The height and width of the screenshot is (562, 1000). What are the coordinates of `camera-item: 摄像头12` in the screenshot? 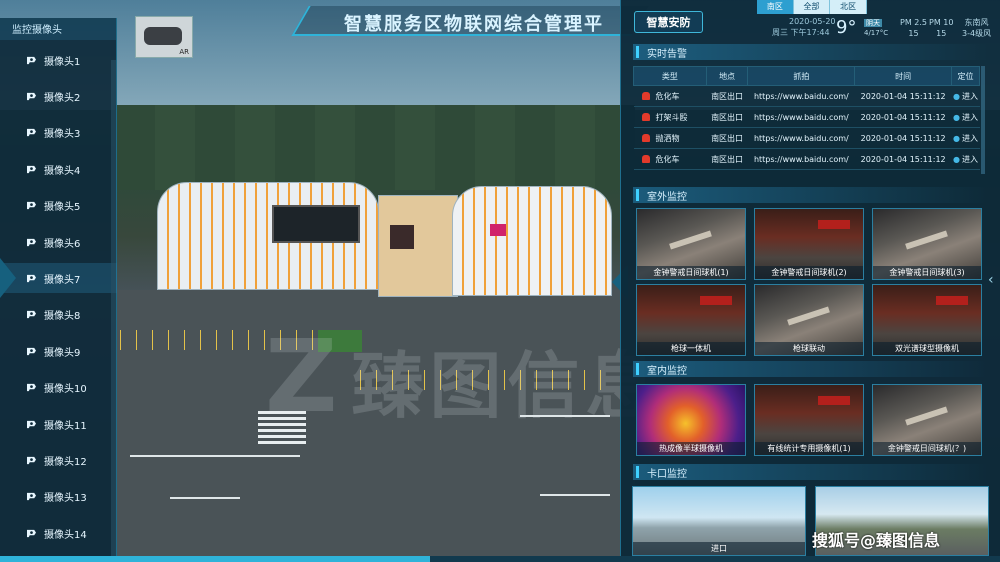 It's located at (58, 460).